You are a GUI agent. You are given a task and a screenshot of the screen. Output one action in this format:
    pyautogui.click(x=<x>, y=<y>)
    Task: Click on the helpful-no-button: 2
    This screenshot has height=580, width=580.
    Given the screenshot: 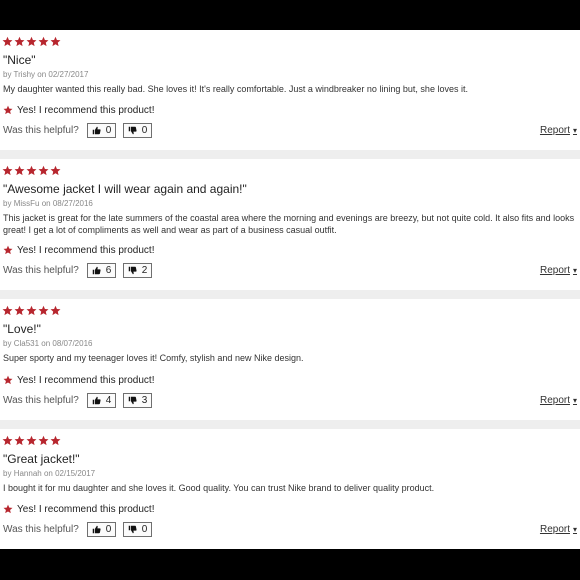 What is the action you would take?
    pyautogui.click(x=137, y=270)
    